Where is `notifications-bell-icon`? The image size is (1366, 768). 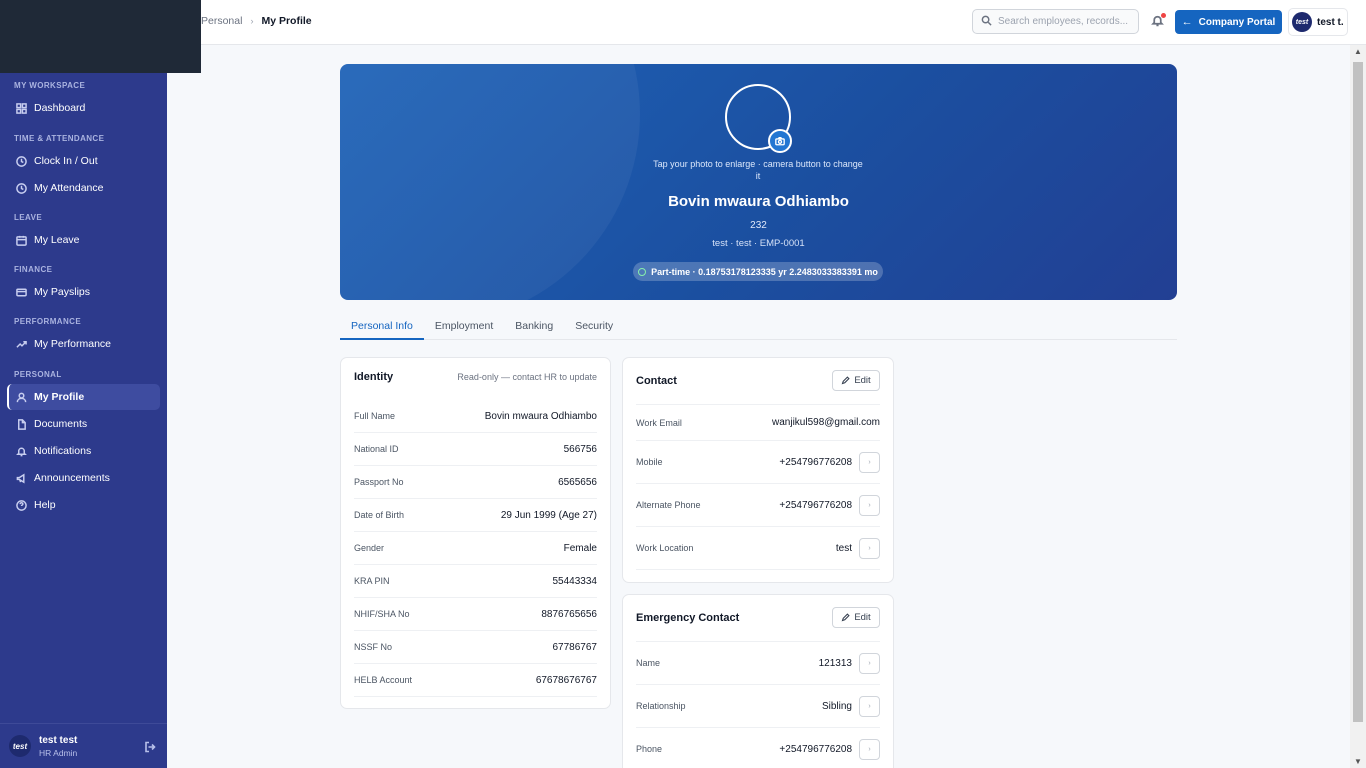
notifications-bell-icon is located at coordinates (1158, 20).